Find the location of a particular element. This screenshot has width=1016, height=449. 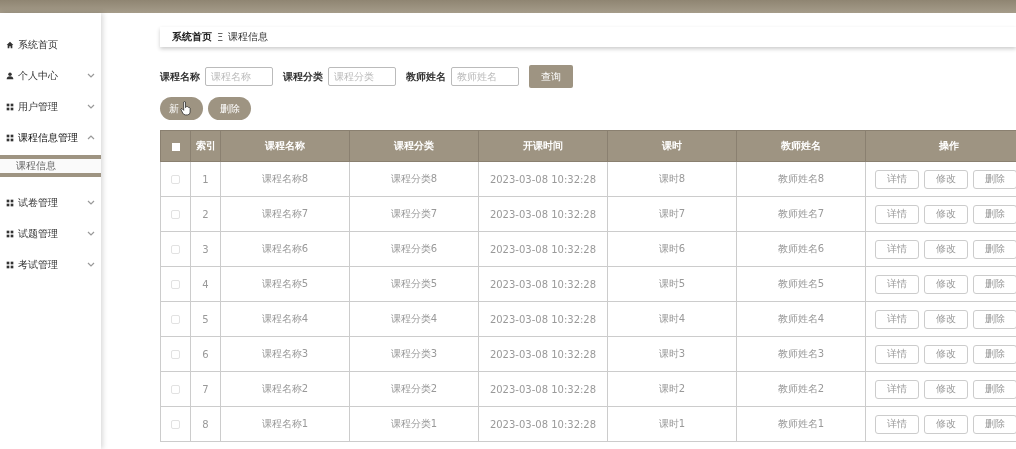

sidebar-item: 试题管理 is located at coordinates (50, 233).